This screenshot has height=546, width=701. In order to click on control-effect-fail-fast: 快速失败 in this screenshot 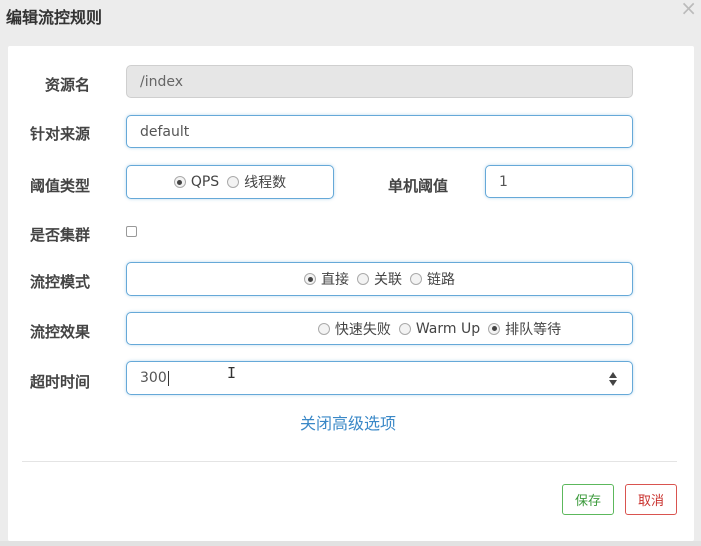, I will do `click(354, 329)`.